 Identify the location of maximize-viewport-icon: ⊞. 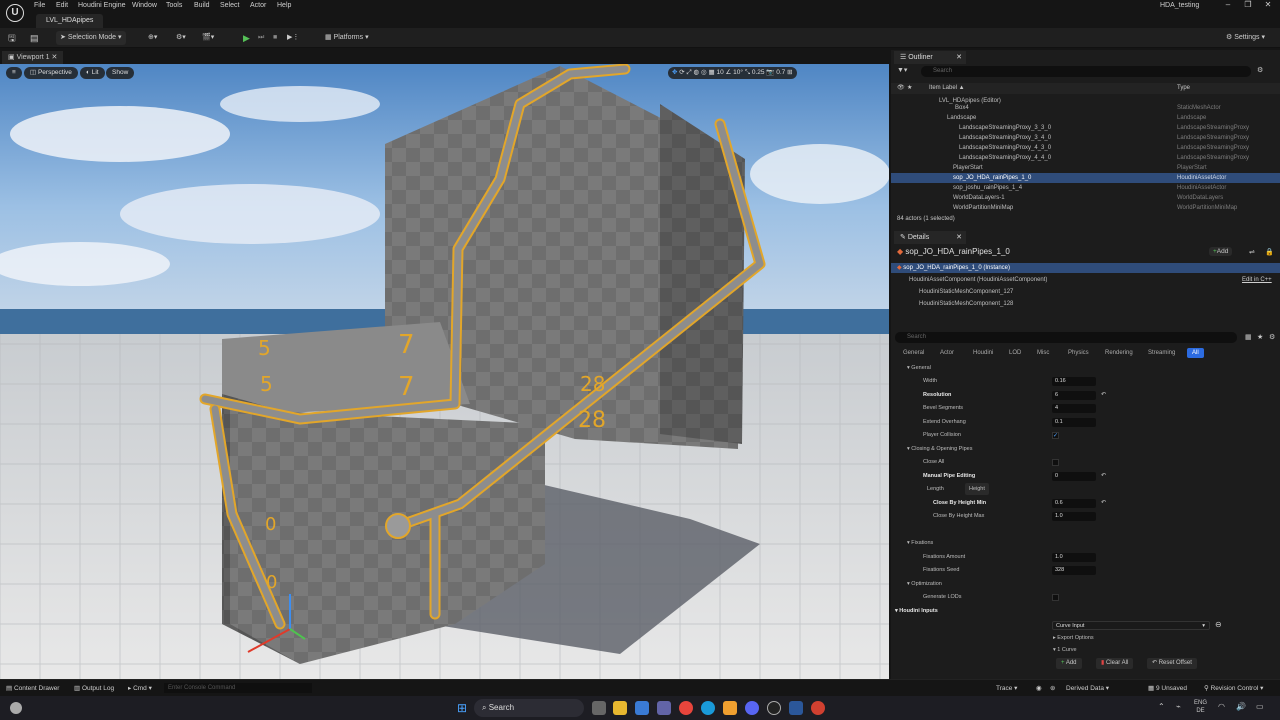
(789, 72).